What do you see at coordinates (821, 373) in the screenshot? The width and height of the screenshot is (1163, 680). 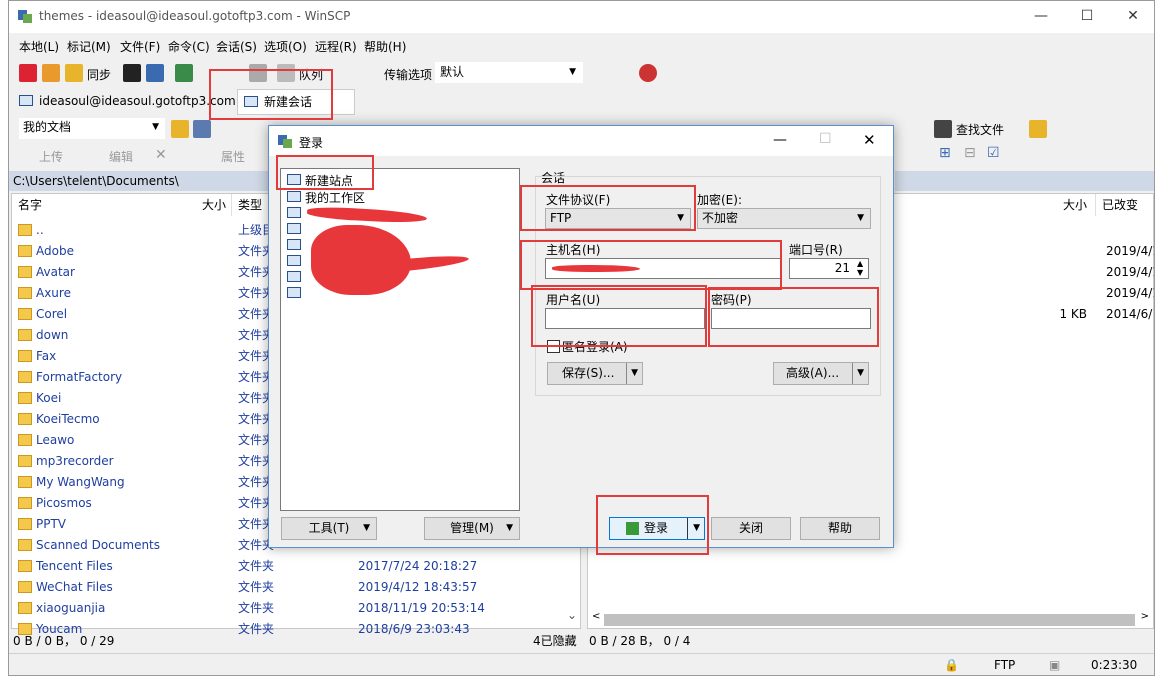 I see `advanced-button: 高级(A)... ▼` at bounding box center [821, 373].